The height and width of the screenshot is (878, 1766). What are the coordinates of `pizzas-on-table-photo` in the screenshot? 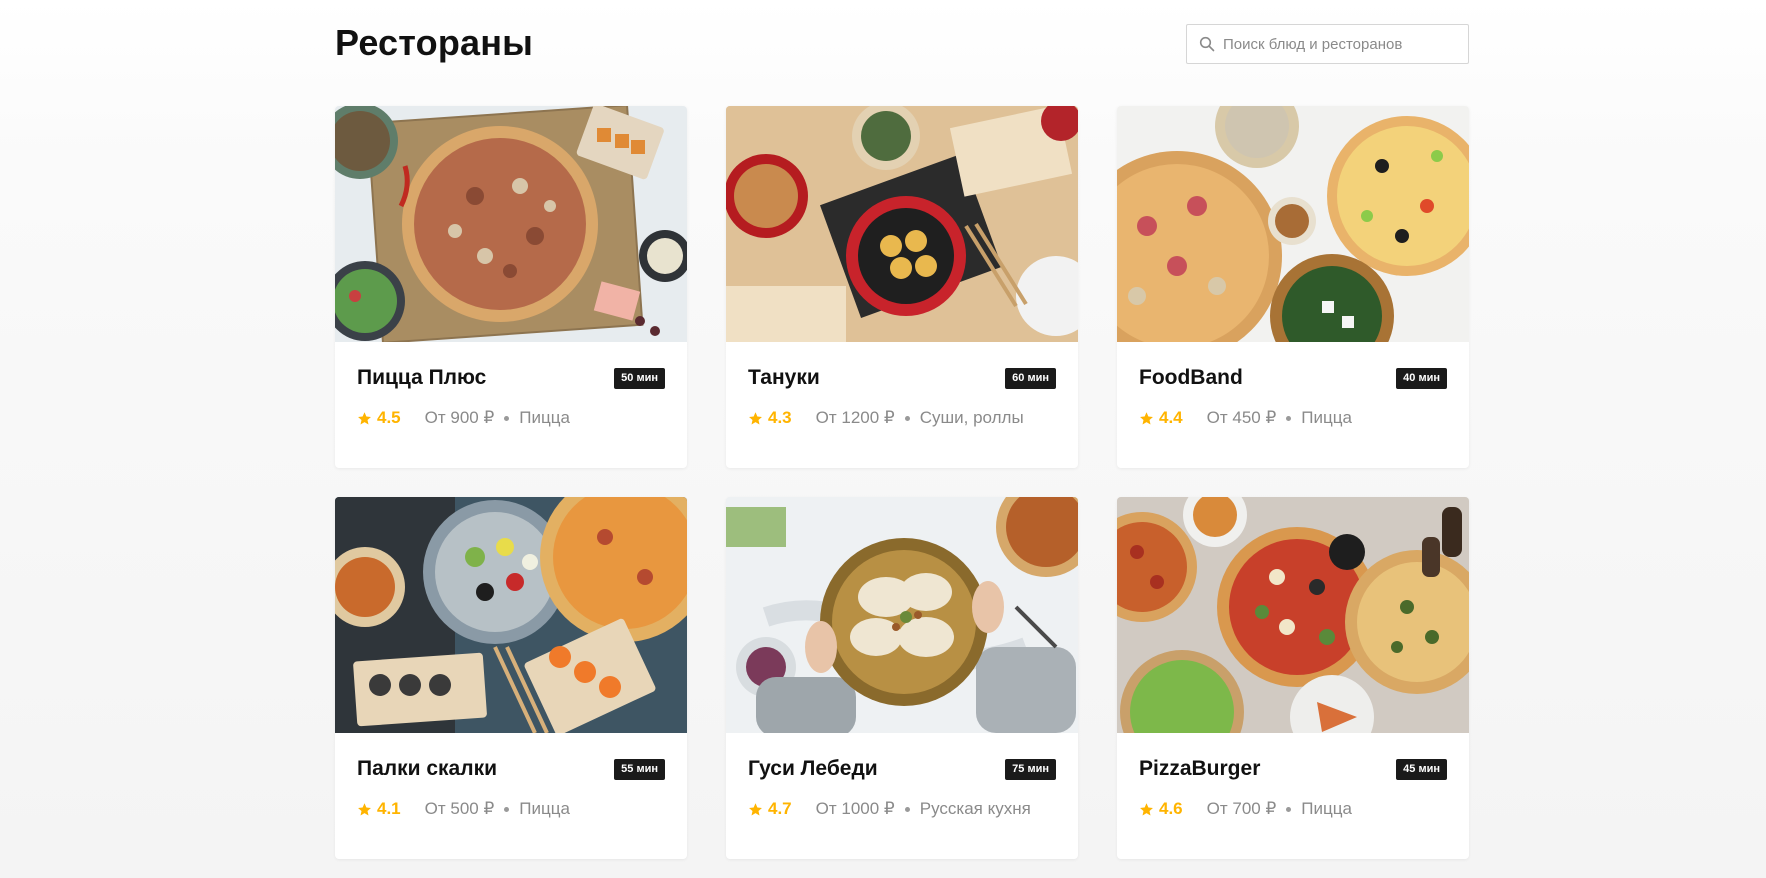 It's located at (1293, 615).